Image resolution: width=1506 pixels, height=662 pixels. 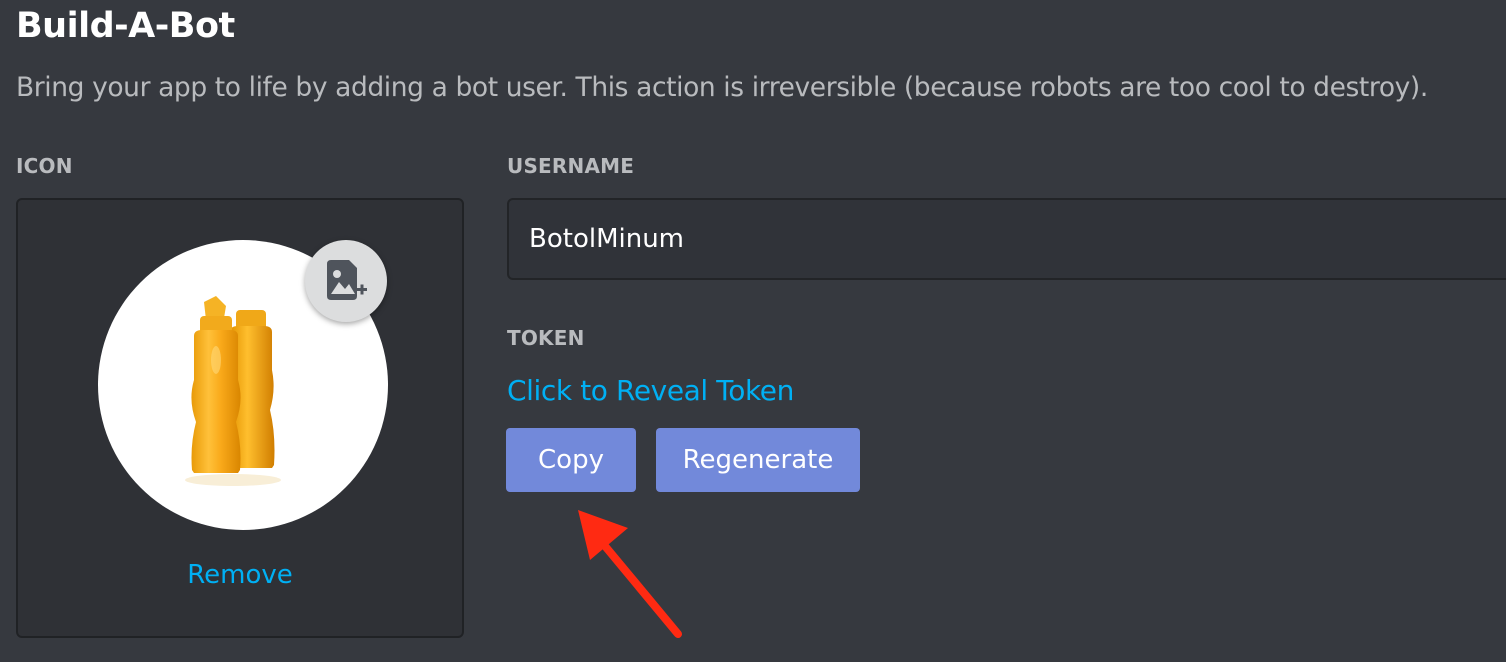 I want to click on token-section-label: TOKEN, so click(x=546, y=338).